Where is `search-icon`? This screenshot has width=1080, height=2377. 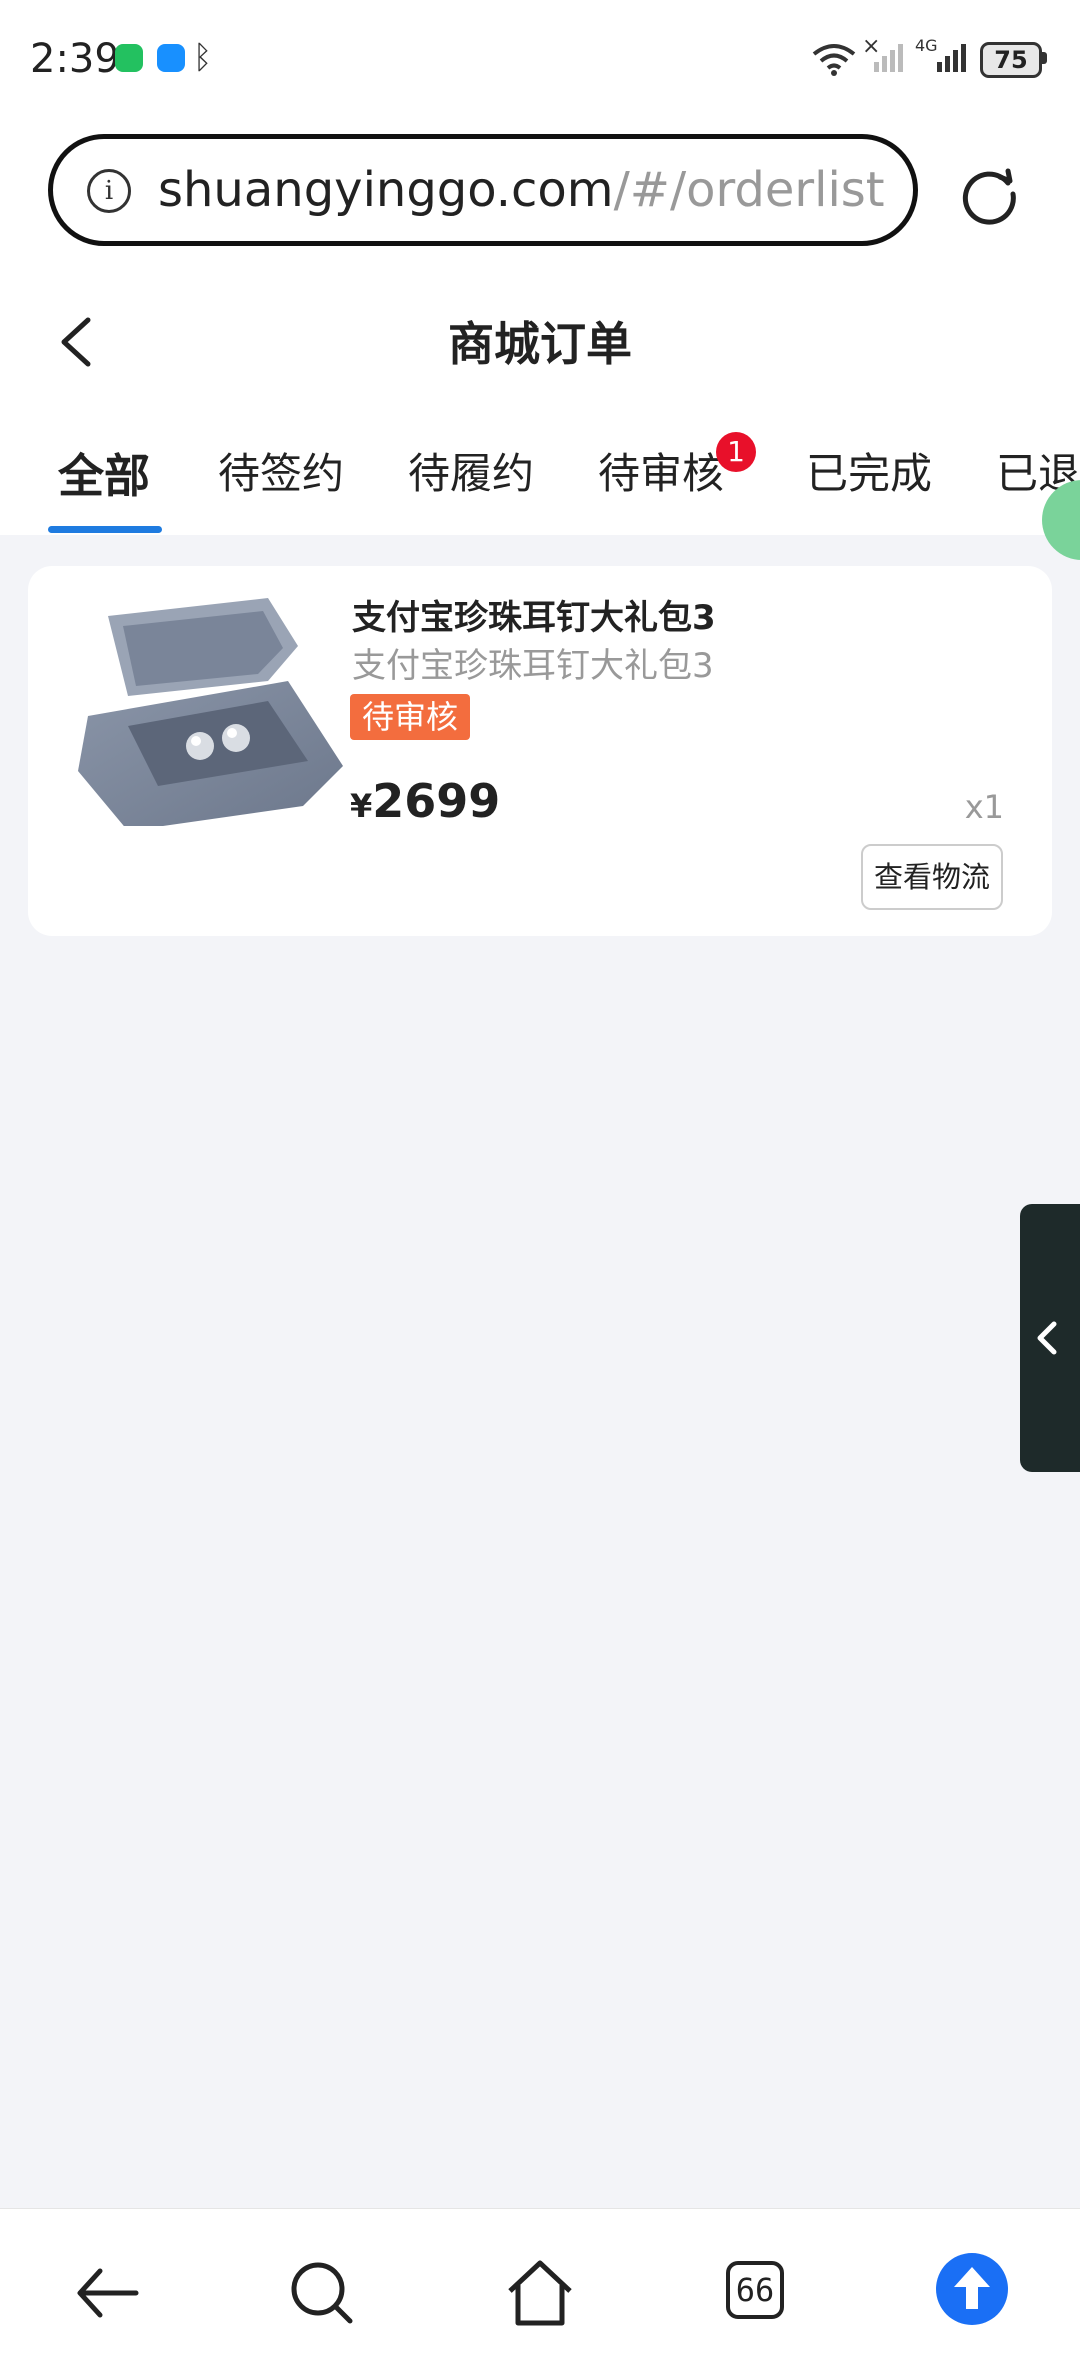 search-icon is located at coordinates (322, 2293).